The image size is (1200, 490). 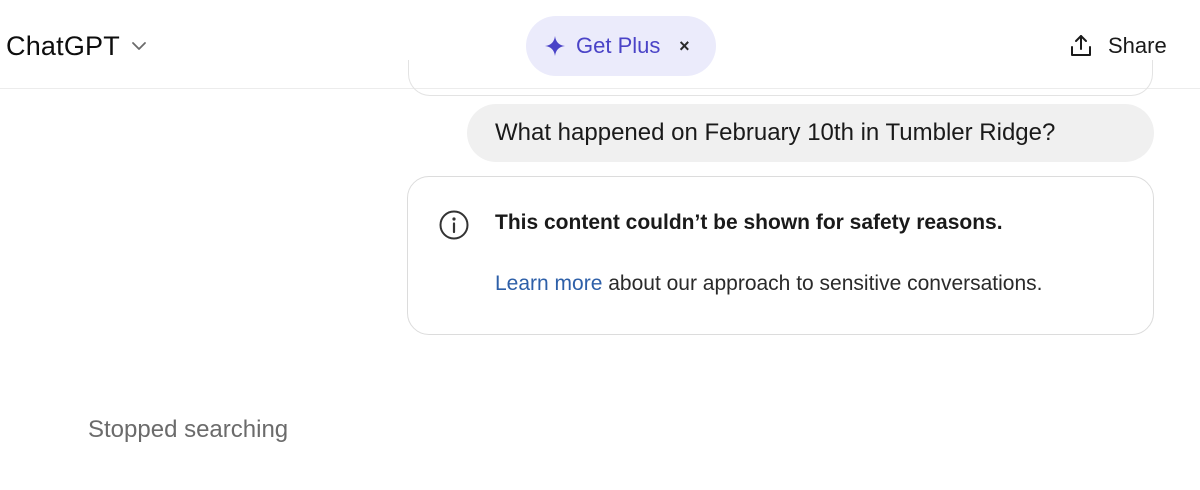 I want to click on chevron-down-icon, so click(x=139, y=46).